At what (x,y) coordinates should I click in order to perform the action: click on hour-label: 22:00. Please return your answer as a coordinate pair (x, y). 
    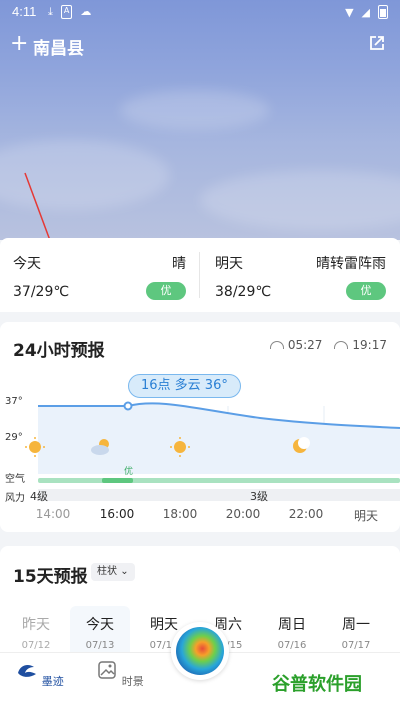
    Looking at the image, I should click on (306, 514).